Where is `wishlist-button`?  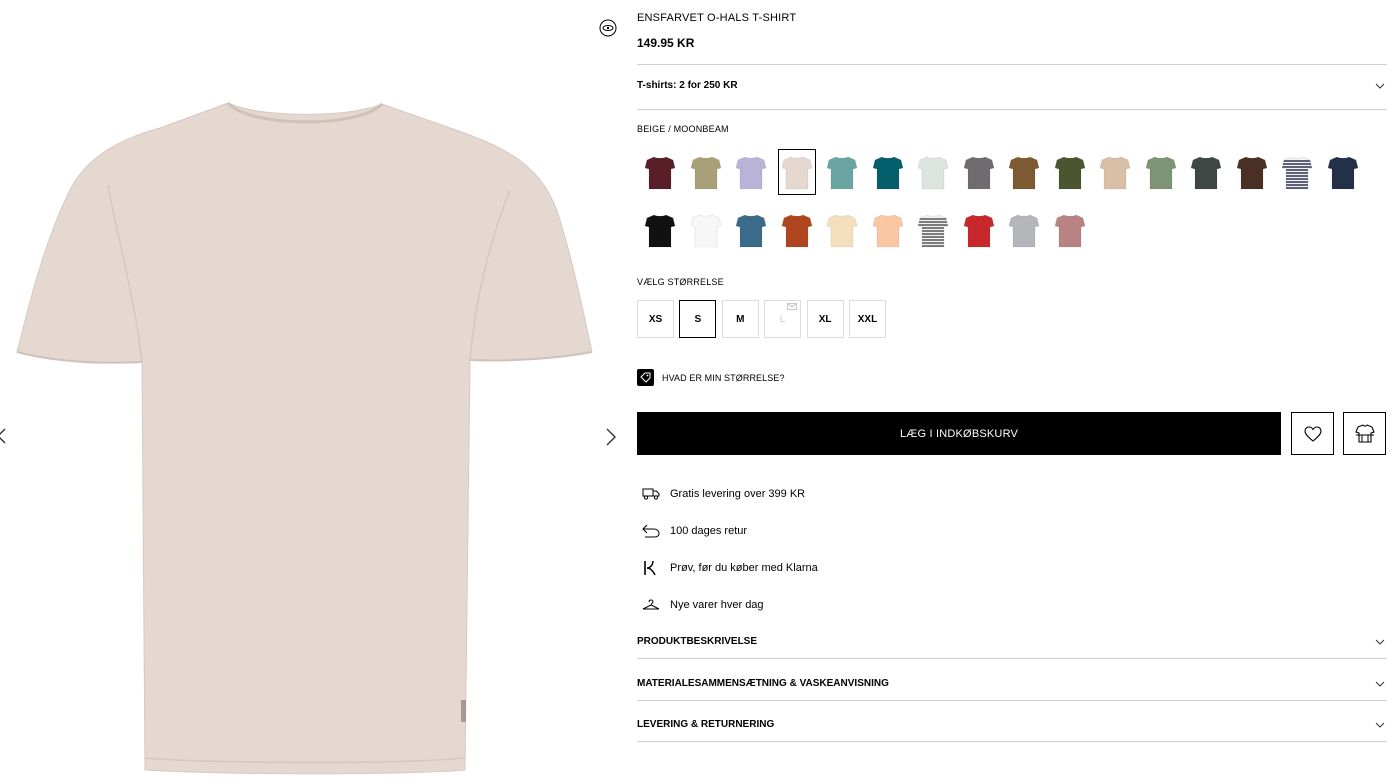
wishlist-button is located at coordinates (1312, 433).